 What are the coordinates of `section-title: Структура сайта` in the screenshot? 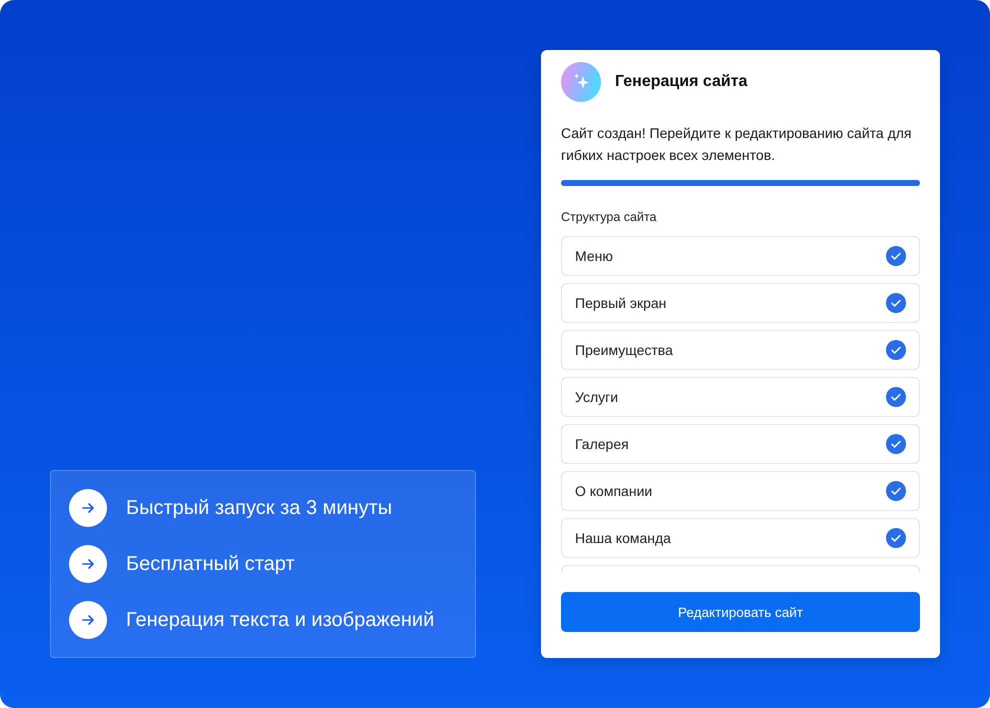 It's located at (609, 217).